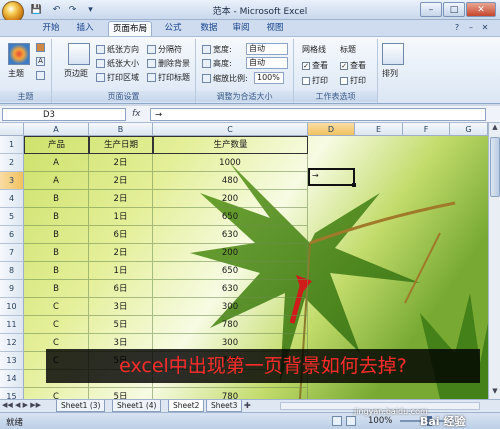 The image size is (500, 429). Describe the element at coordinates (12, 307) in the screenshot. I see `row-header-10: 10` at that location.